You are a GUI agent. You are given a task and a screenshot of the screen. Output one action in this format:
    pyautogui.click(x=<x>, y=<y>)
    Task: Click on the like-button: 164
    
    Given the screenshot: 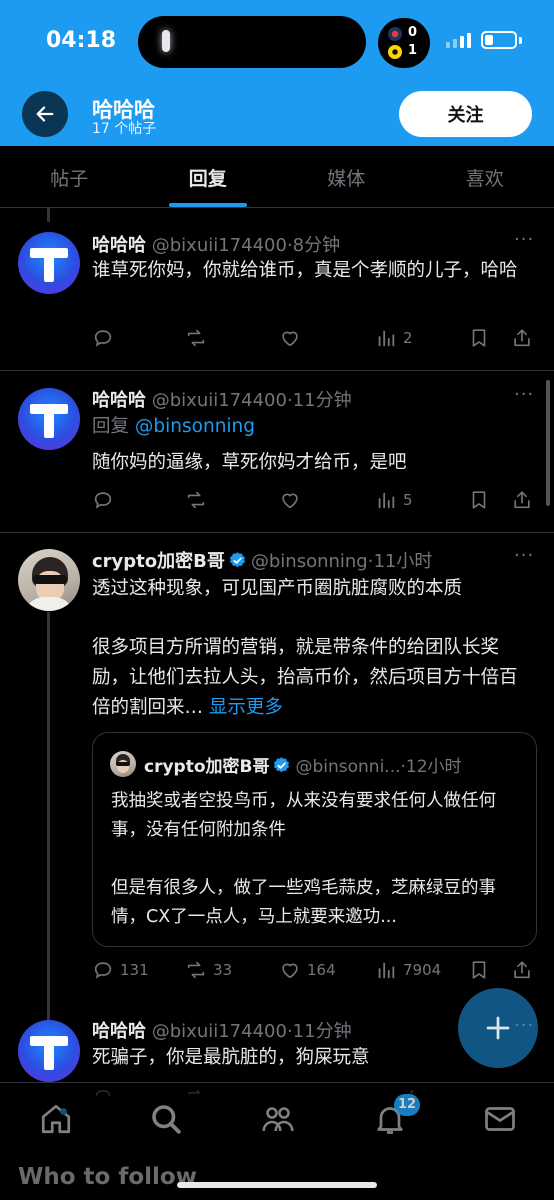 What is the action you would take?
    pyautogui.click(x=307, y=970)
    